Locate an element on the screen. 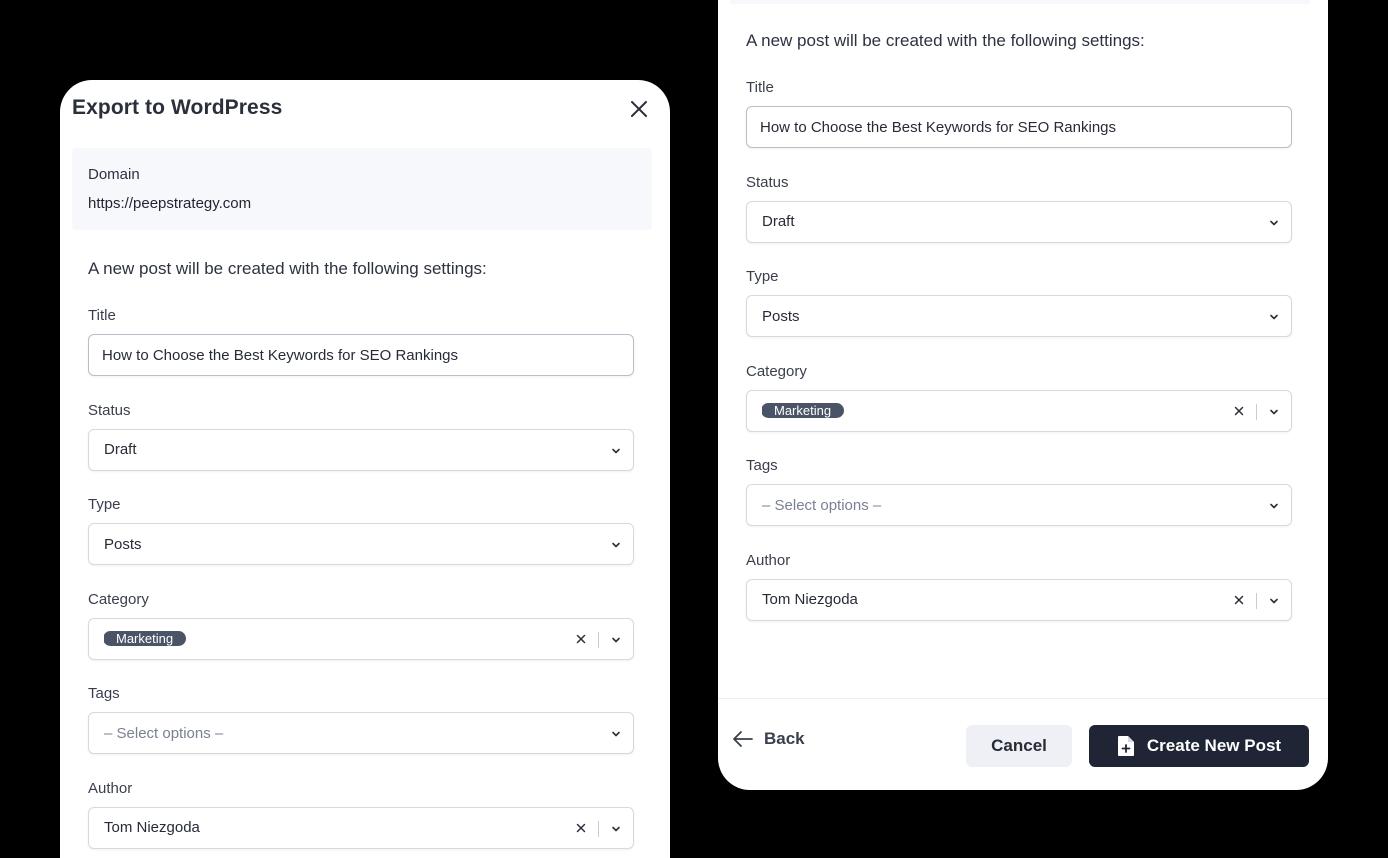 The image size is (1388, 858). domain-box-edge is located at coordinates (1020, 2).